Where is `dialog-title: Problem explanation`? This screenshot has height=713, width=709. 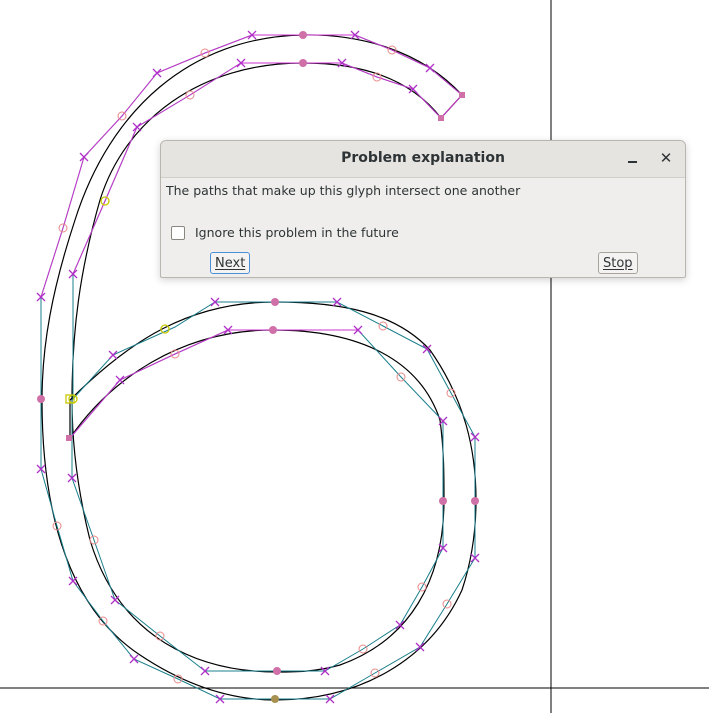
dialog-title: Problem explanation is located at coordinates (423, 158).